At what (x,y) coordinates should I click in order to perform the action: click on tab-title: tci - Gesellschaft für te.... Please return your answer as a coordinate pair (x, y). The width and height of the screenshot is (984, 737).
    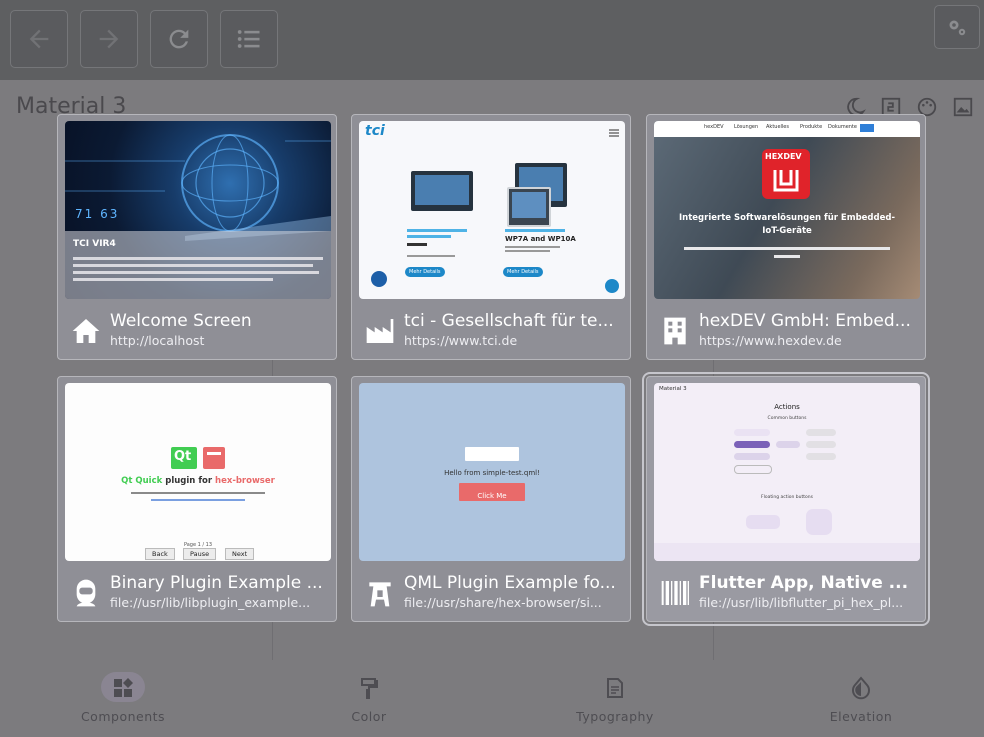
    Looking at the image, I should click on (509, 321).